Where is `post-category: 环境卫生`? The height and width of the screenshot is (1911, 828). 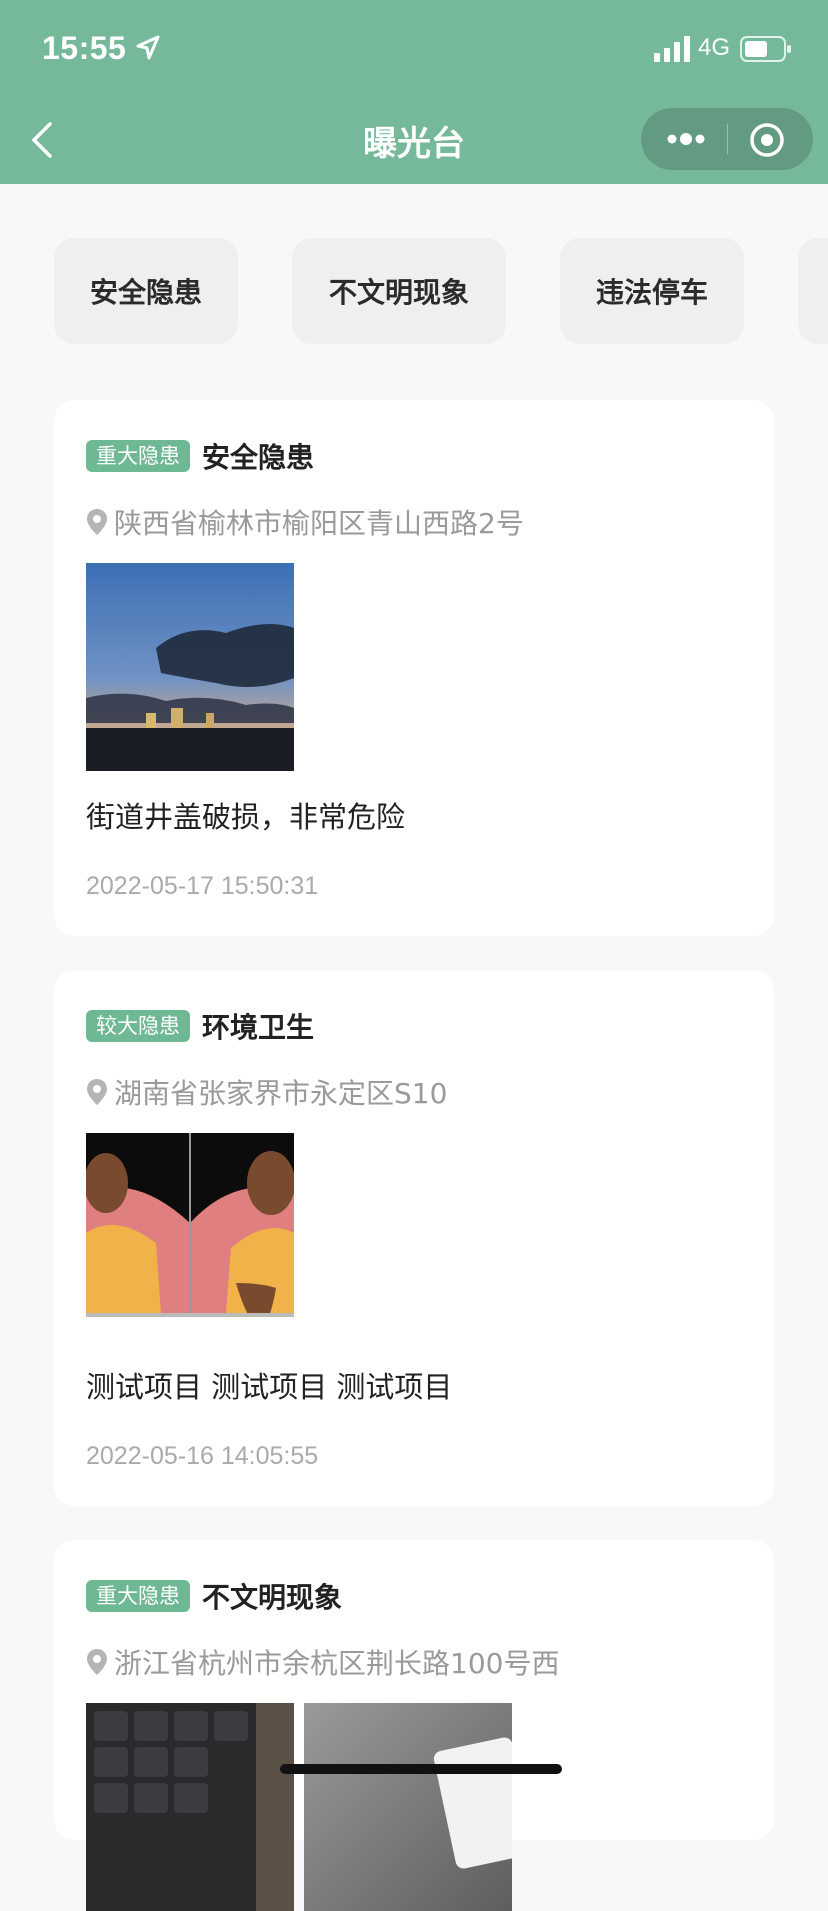
post-category: 环境卫生 is located at coordinates (258, 1027).